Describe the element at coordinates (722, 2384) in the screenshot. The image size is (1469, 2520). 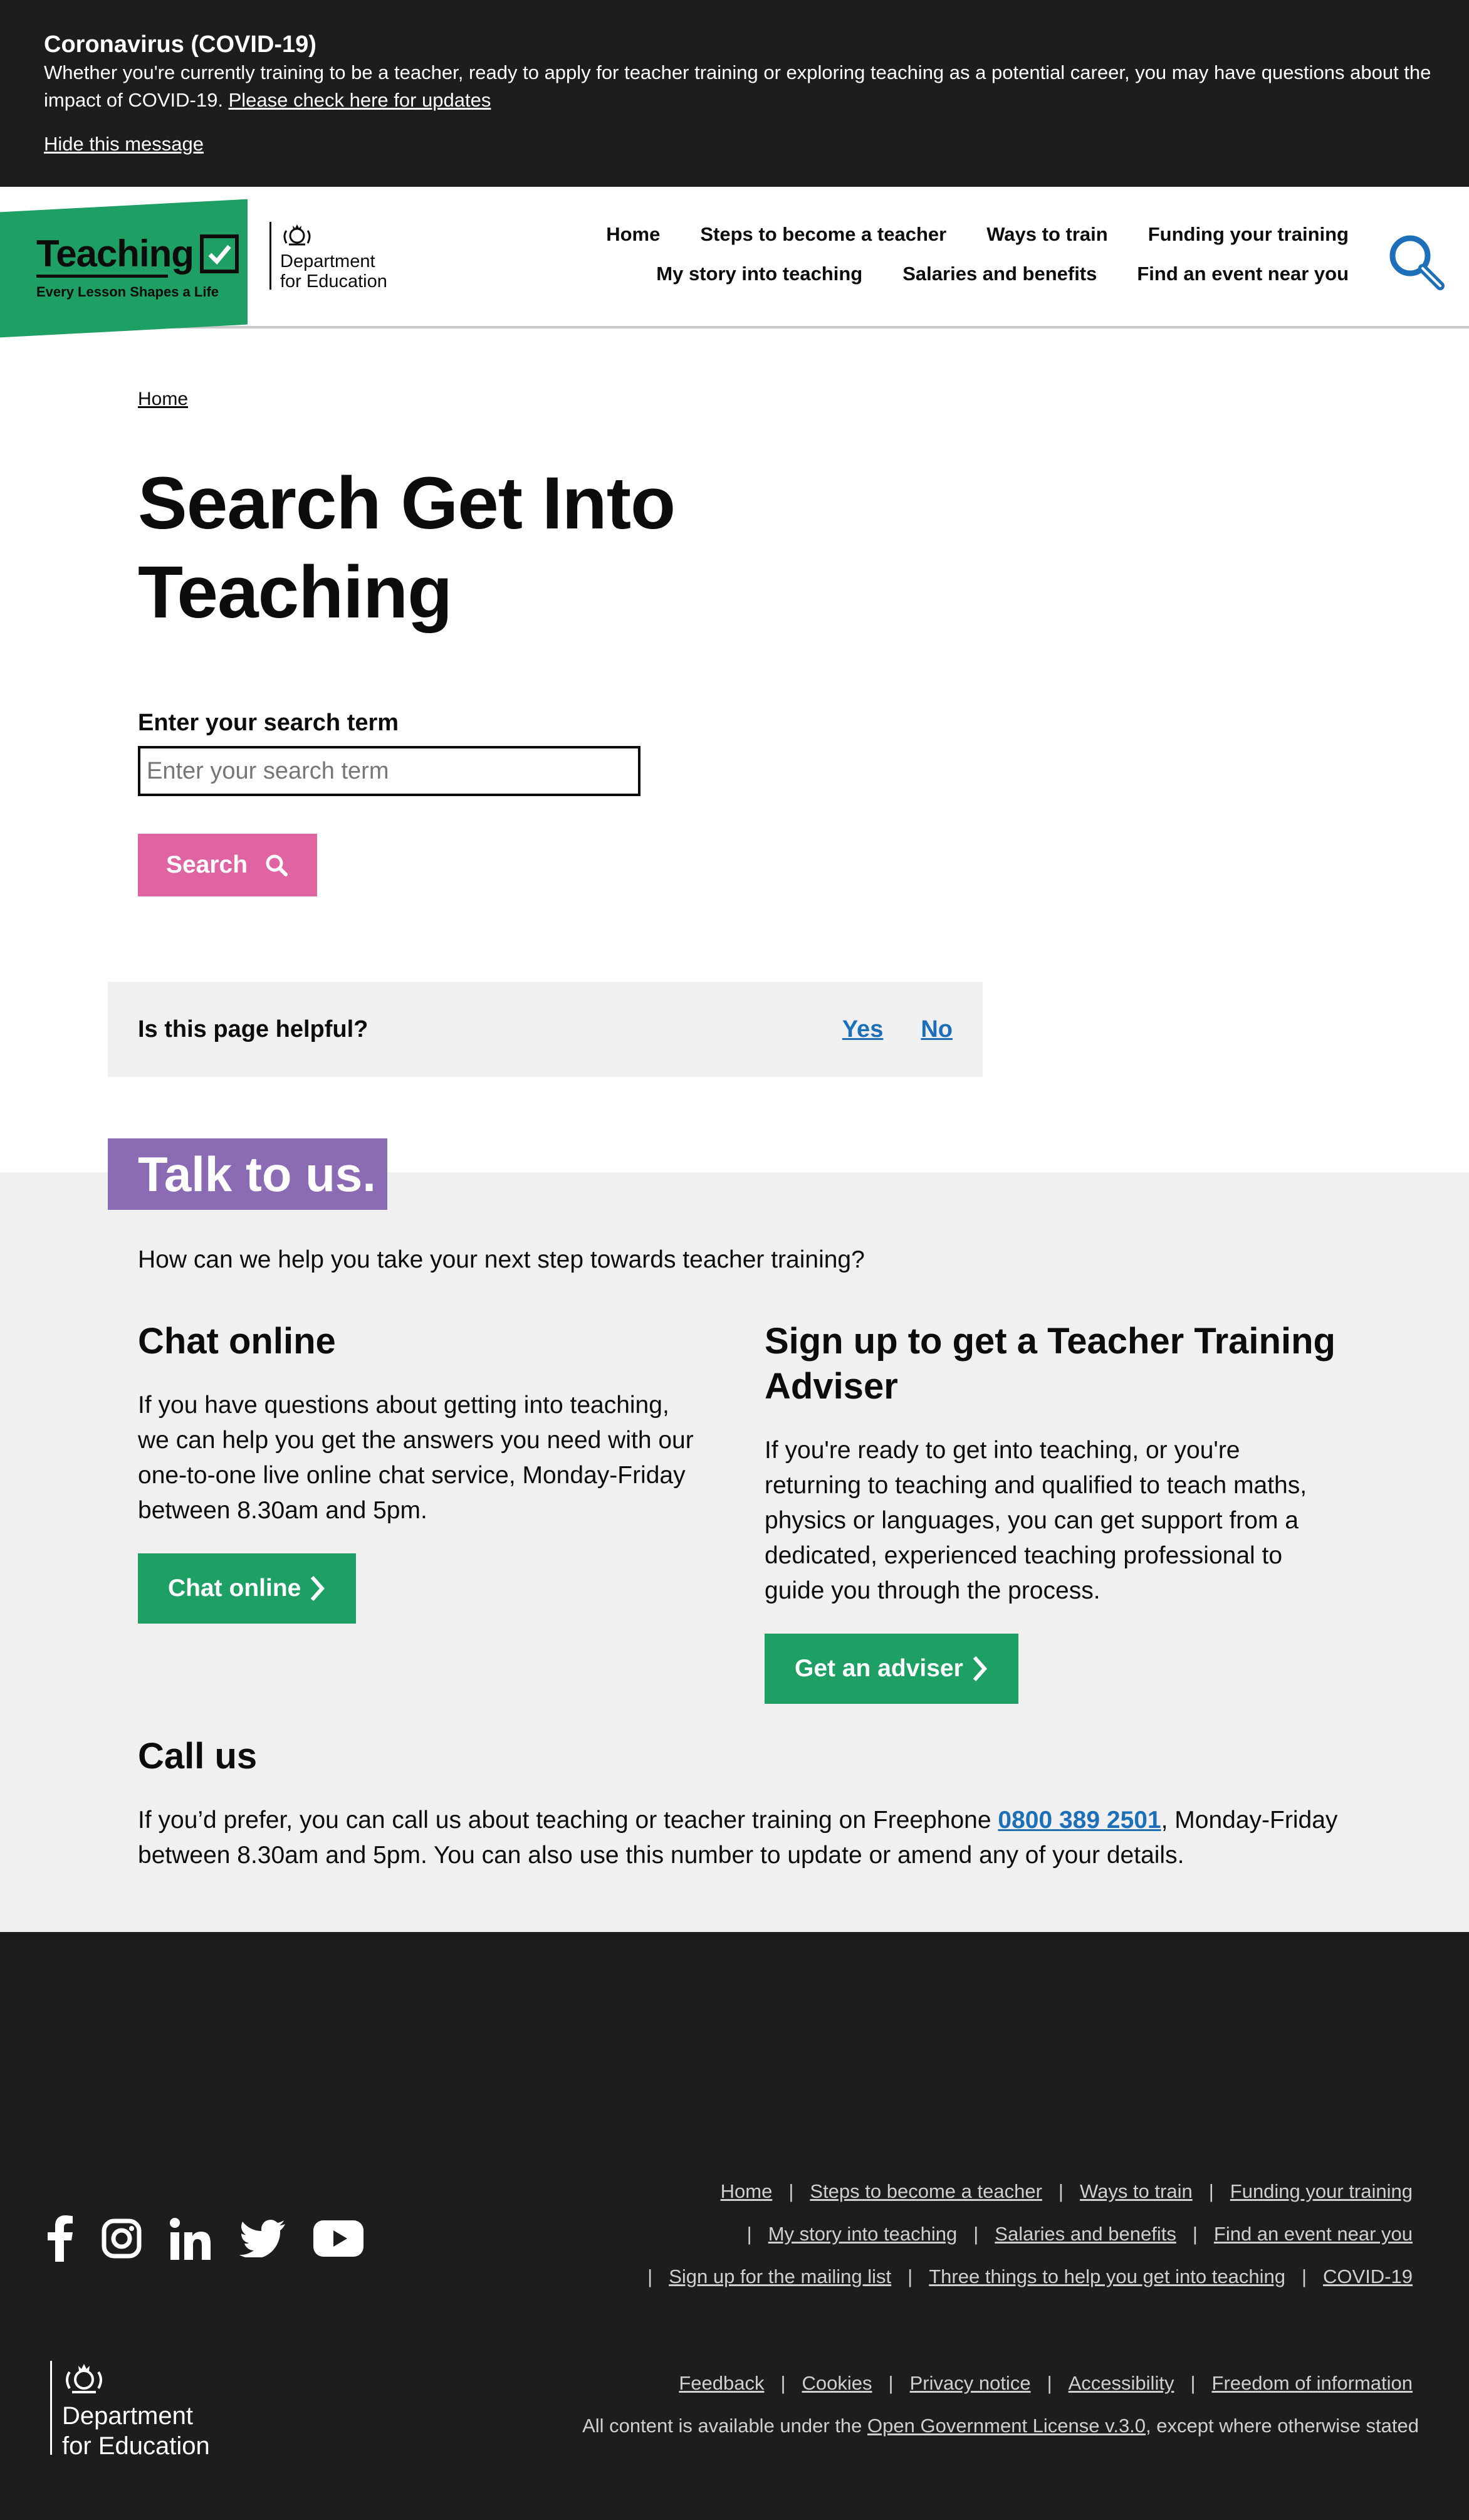
I see `footer-link-feedback: Feedback` at that location.